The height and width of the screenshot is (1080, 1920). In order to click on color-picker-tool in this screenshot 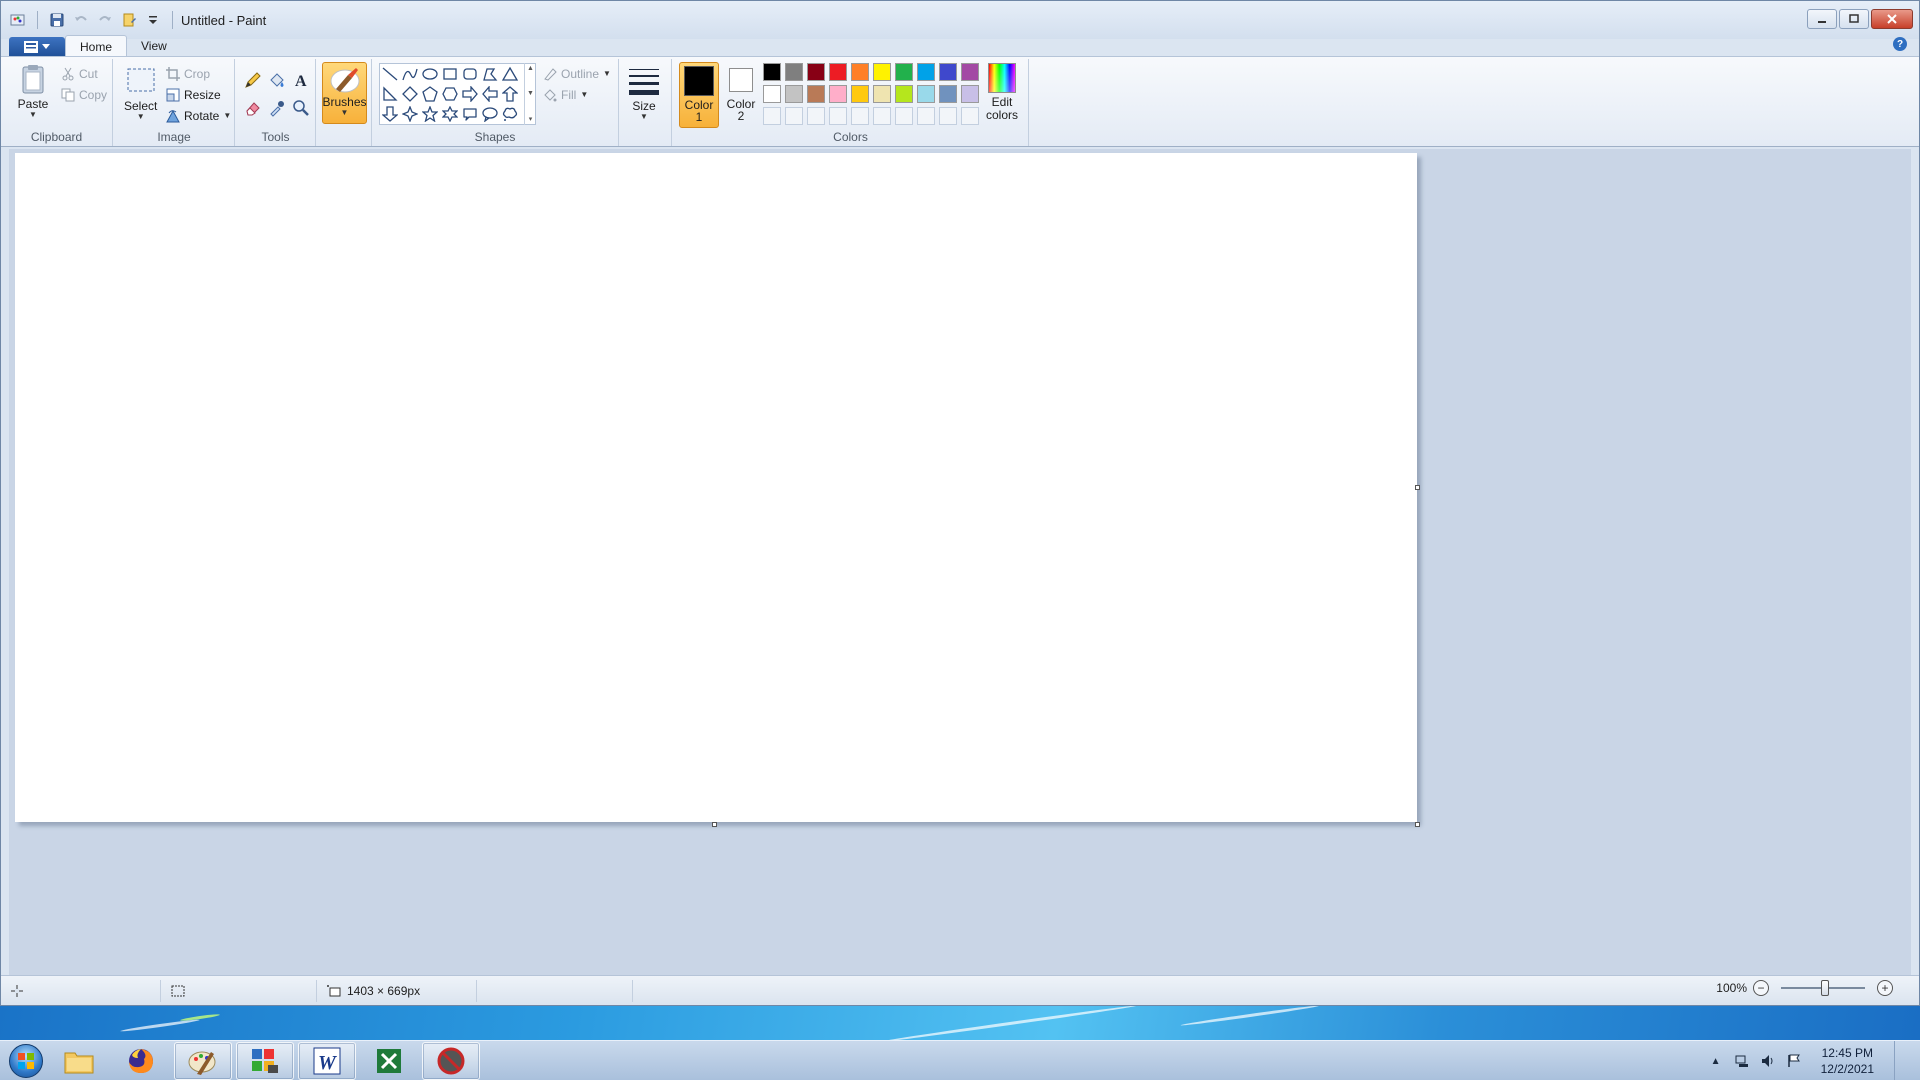, I will do `click(277, 108)`.